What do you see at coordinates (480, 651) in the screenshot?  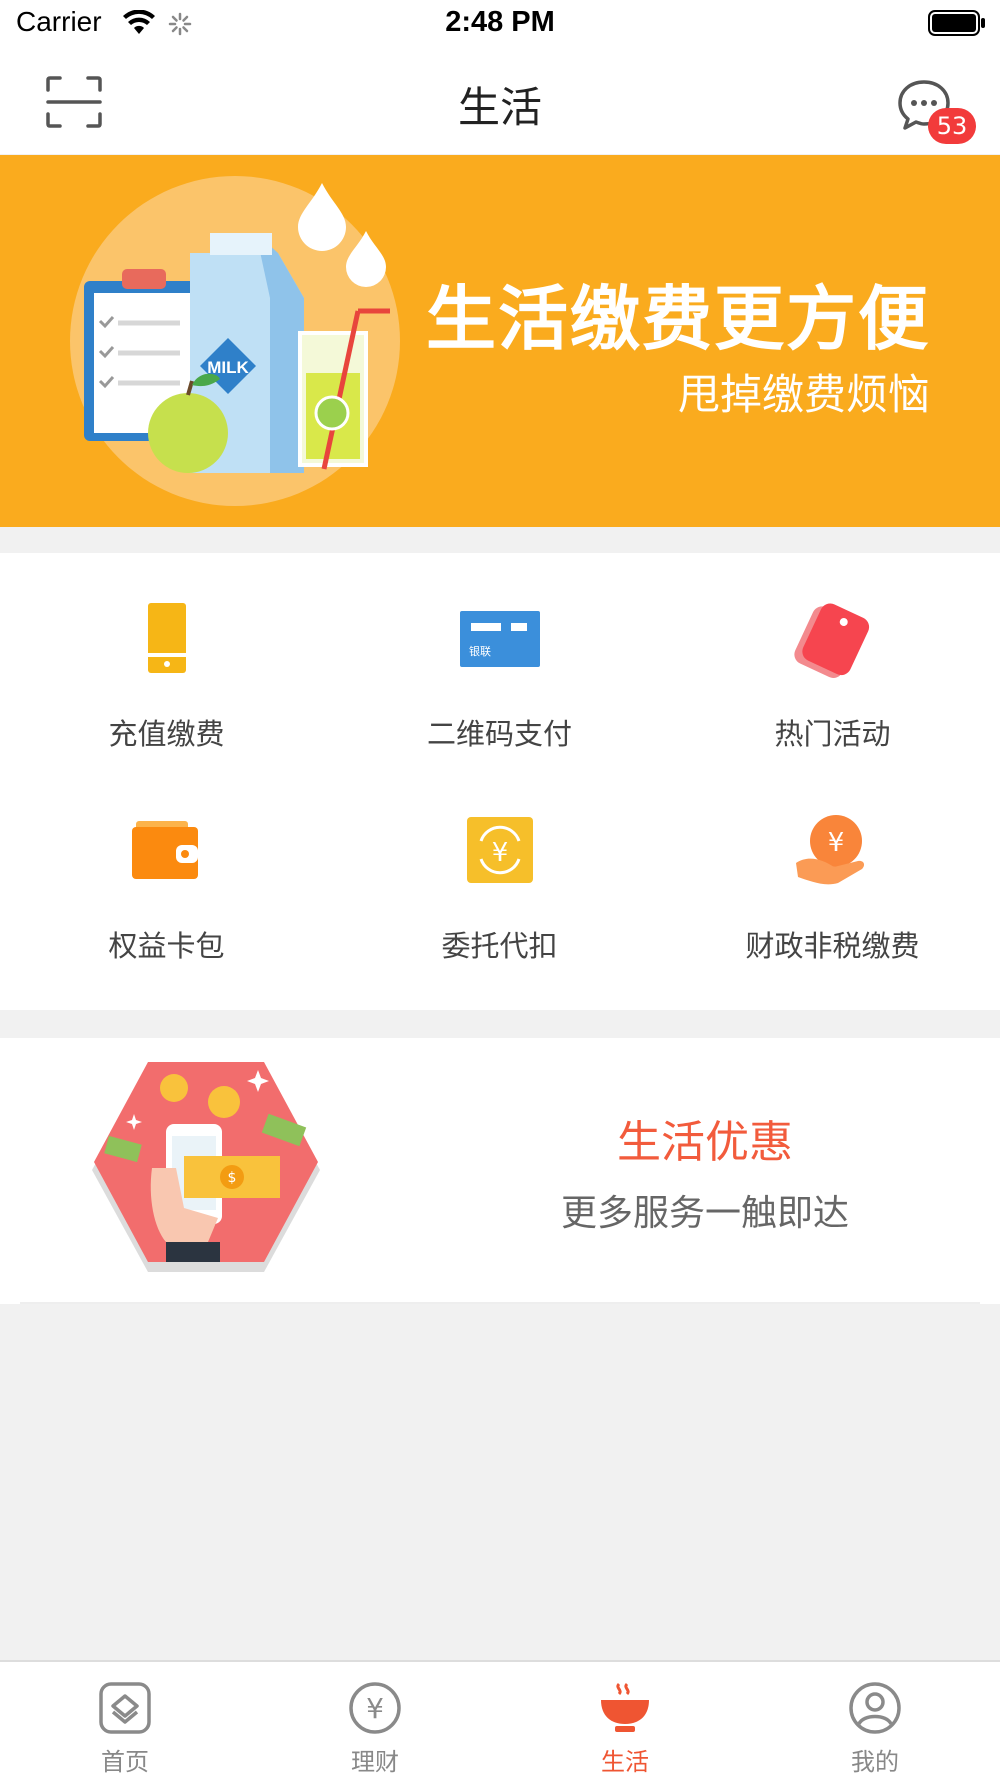 I see `unionpay-text: 银联` at bounding box center [480, 651].